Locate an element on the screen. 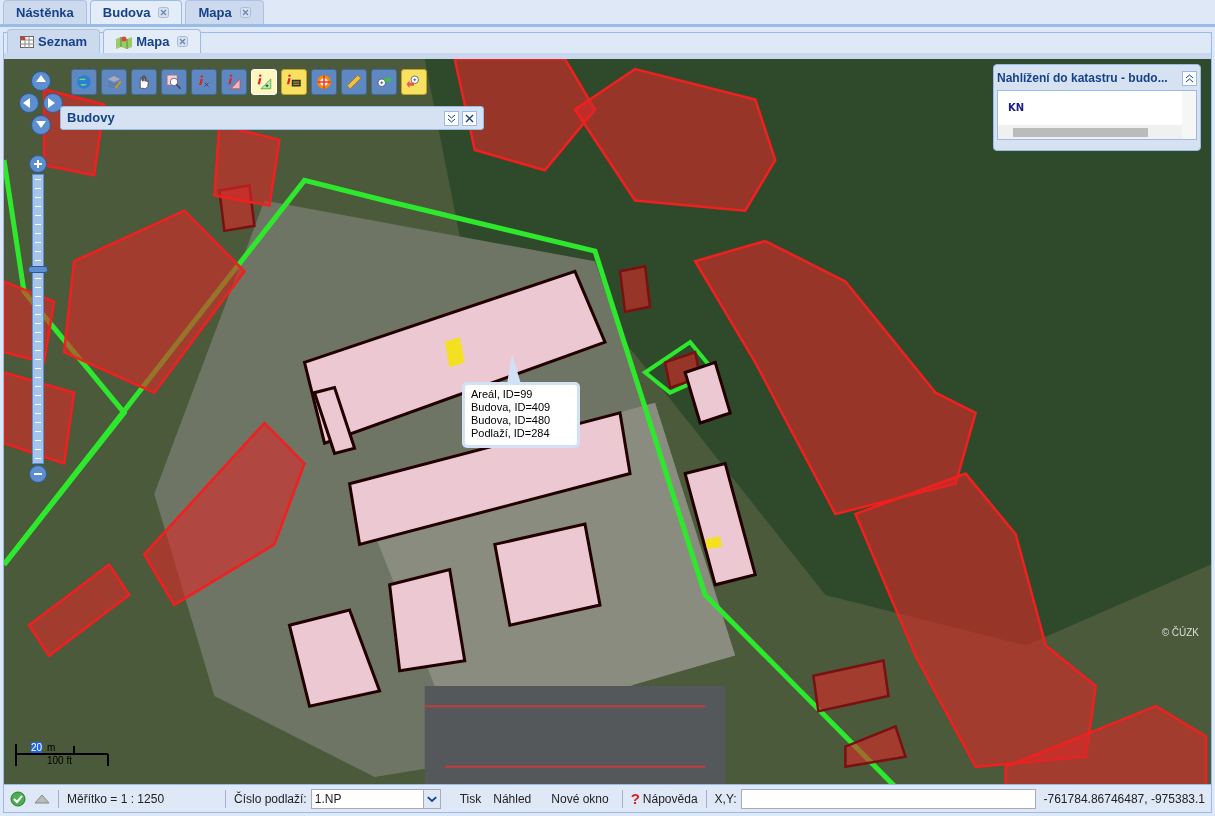  panel-title: Budovy is located at coordinates (91, 118).